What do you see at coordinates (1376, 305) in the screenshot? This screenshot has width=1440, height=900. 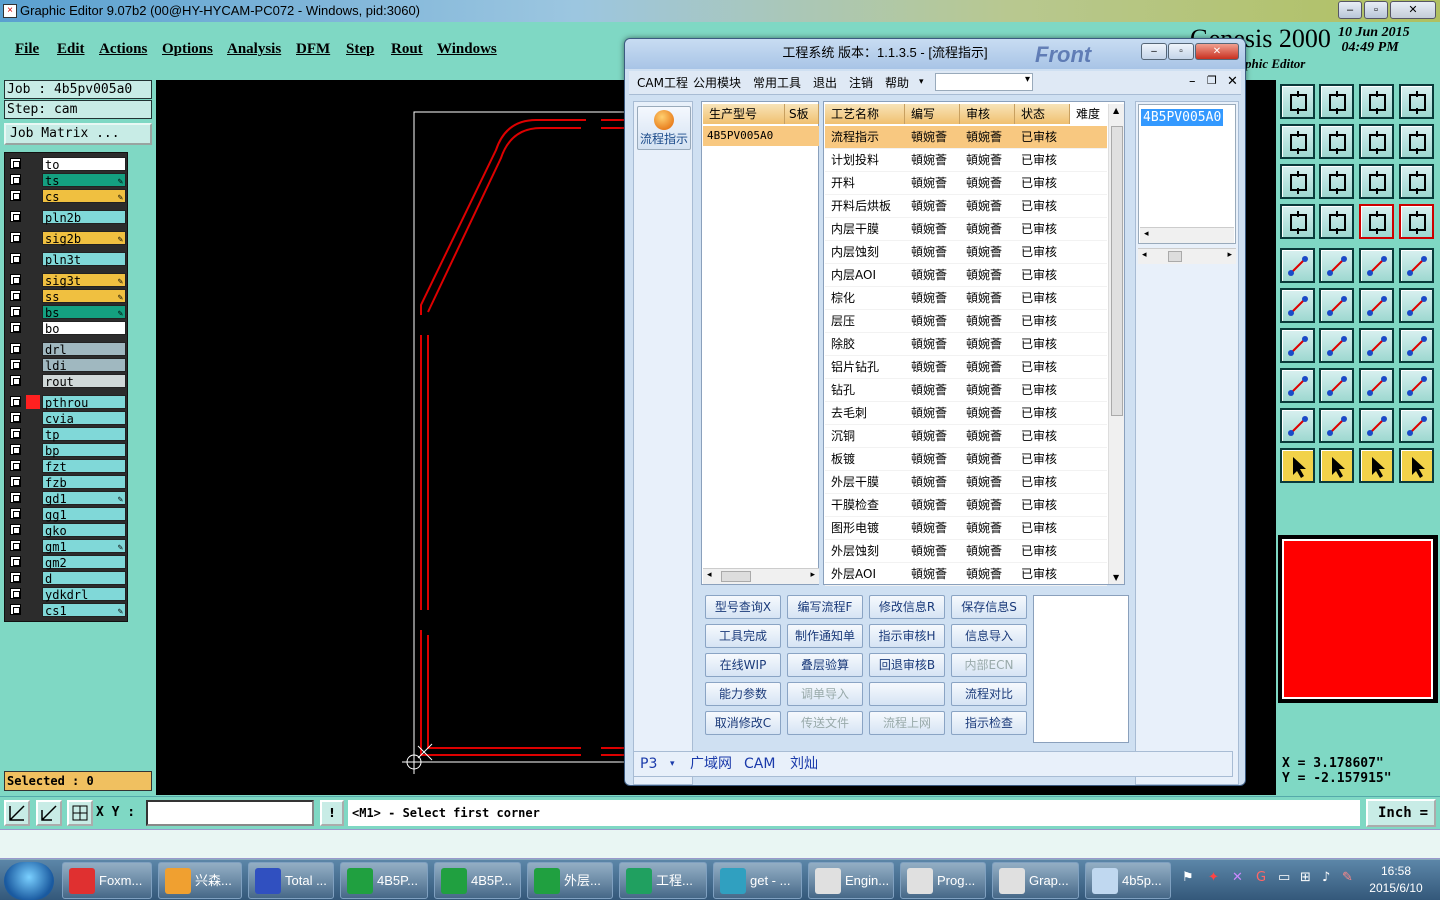 I see `line-node-icon` at bounding box center [1376, 305].